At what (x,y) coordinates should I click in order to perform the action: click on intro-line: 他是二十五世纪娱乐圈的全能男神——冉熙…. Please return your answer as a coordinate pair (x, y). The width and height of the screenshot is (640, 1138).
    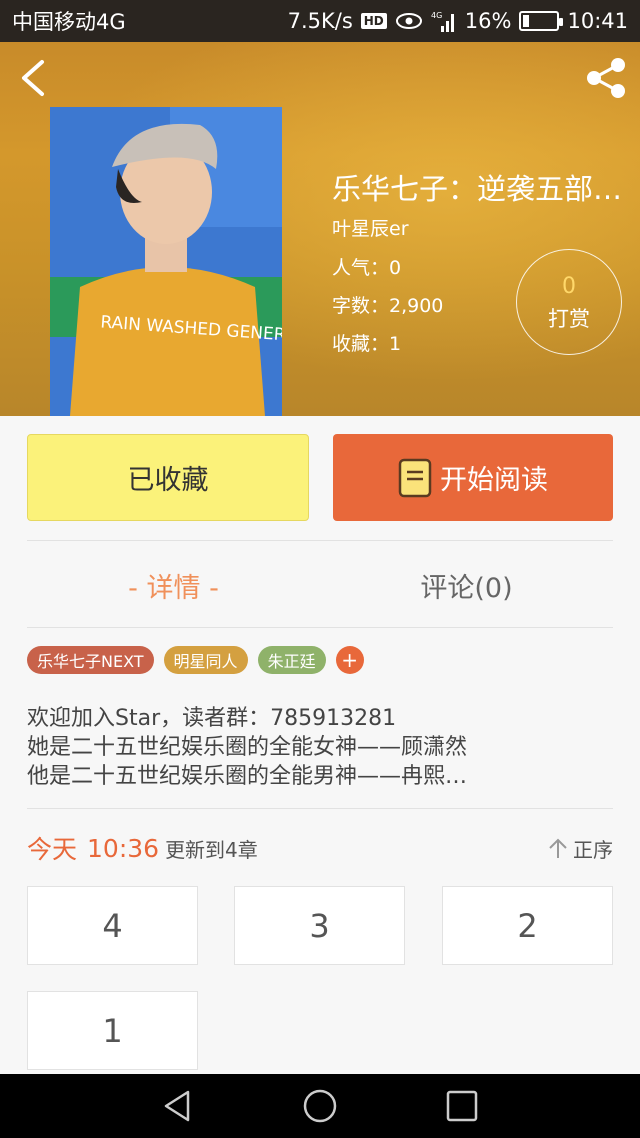
    Looking at the image, I should click on (247, 776).